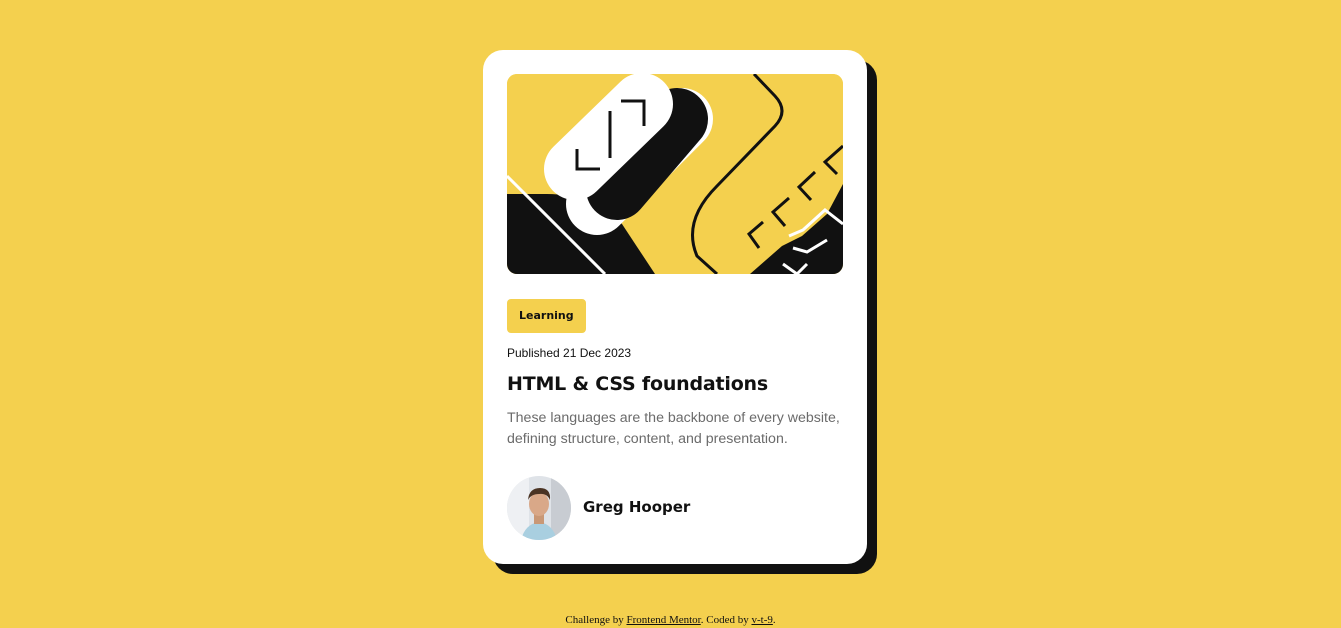 Image resolution: width=1341 pixels, height=628 pixels. I want to click on author-avatar, so click(539, 508).